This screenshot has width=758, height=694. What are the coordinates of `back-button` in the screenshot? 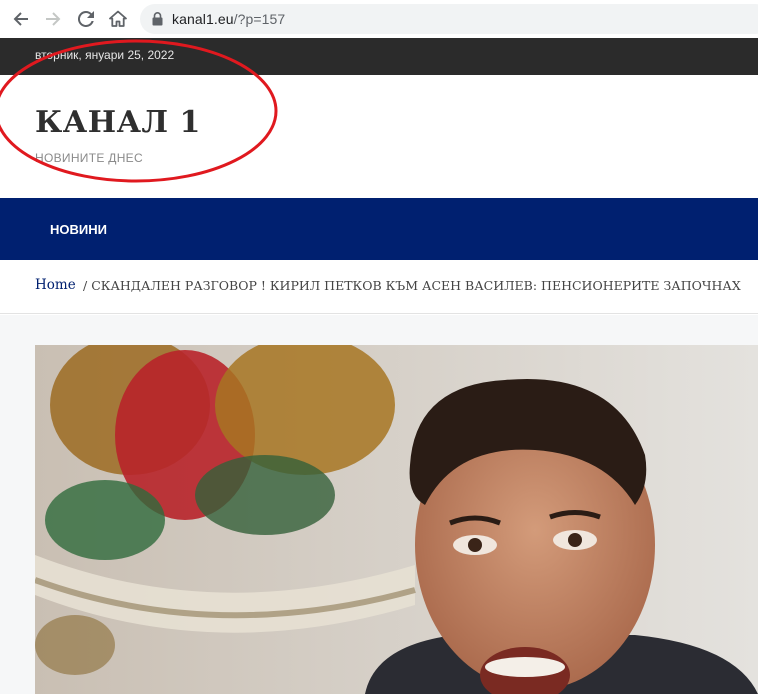 It's located at (21, 19).